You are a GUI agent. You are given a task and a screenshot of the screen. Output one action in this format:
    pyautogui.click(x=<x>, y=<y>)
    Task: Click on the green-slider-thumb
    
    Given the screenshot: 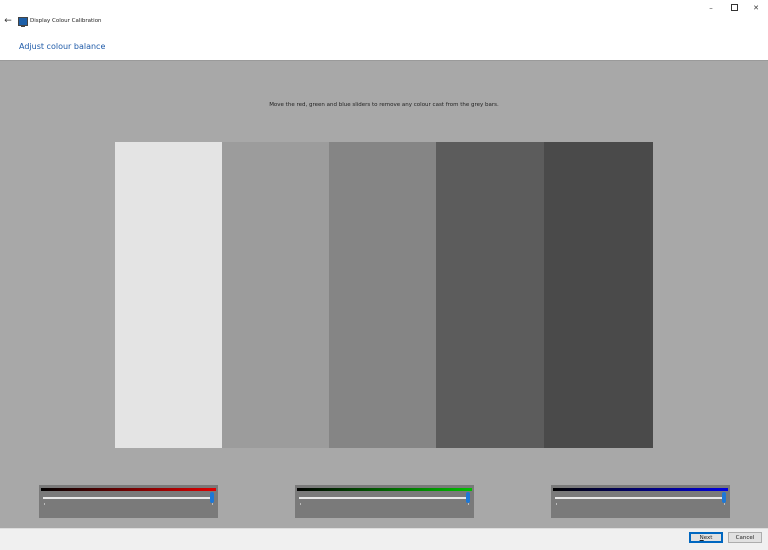 What is the action you would take?
    pyautogui.click(x=468, y=497)
    